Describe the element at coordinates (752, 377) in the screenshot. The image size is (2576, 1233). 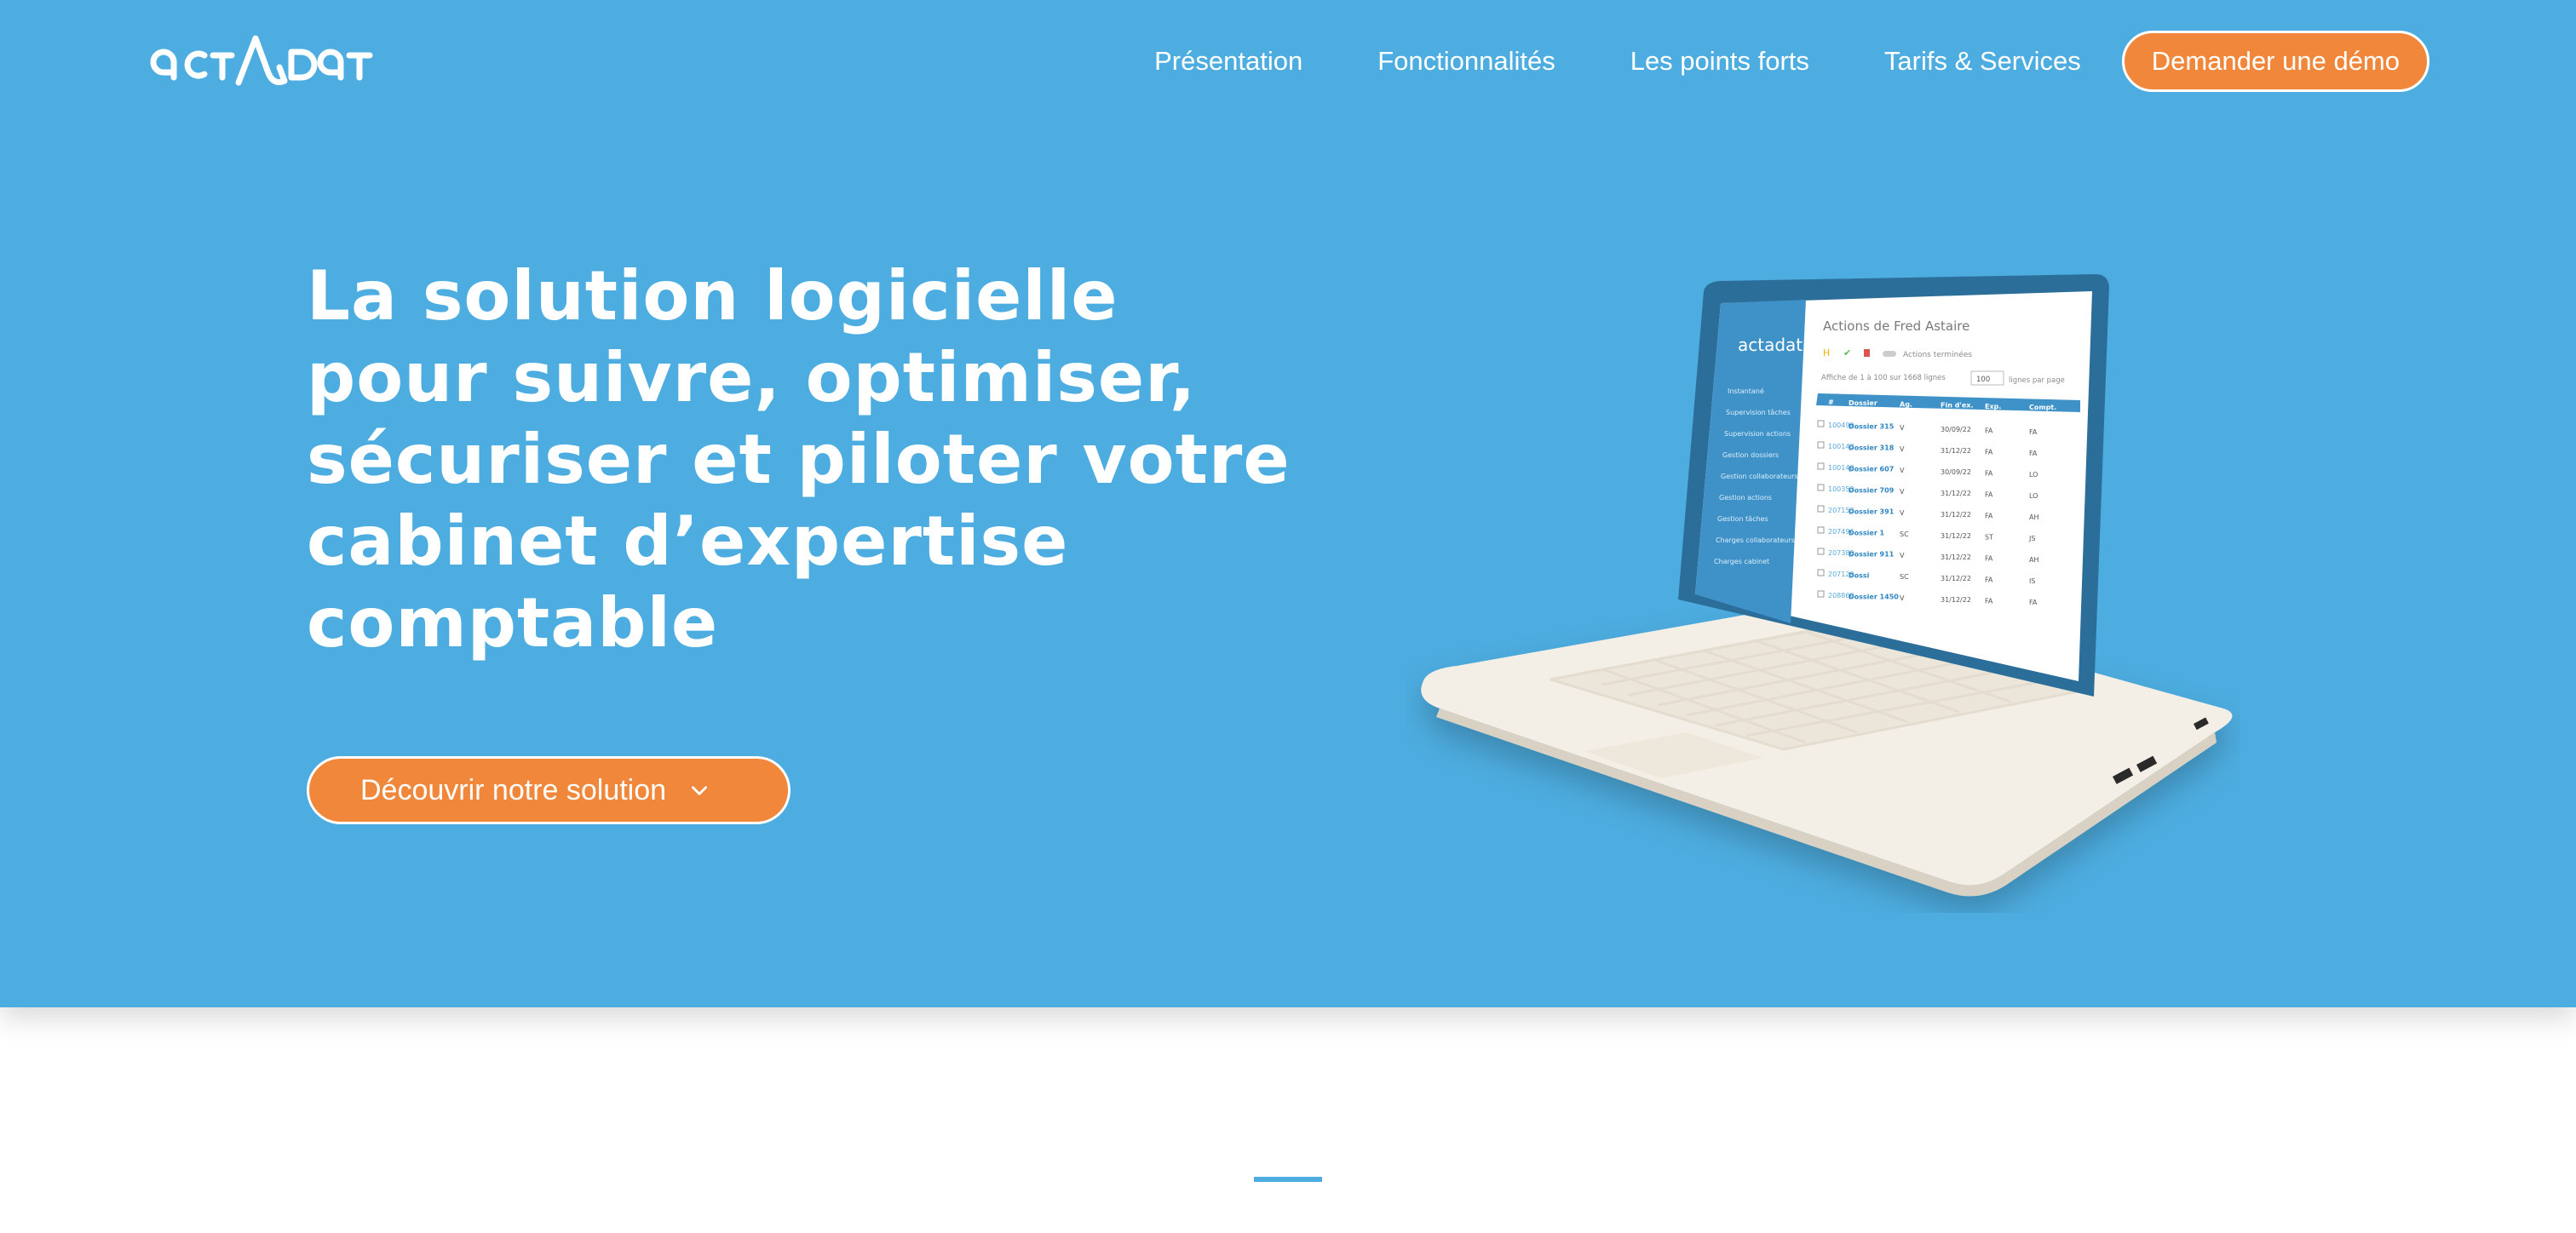
I see `headline-line: pour suivre, optimiser,` at that location.